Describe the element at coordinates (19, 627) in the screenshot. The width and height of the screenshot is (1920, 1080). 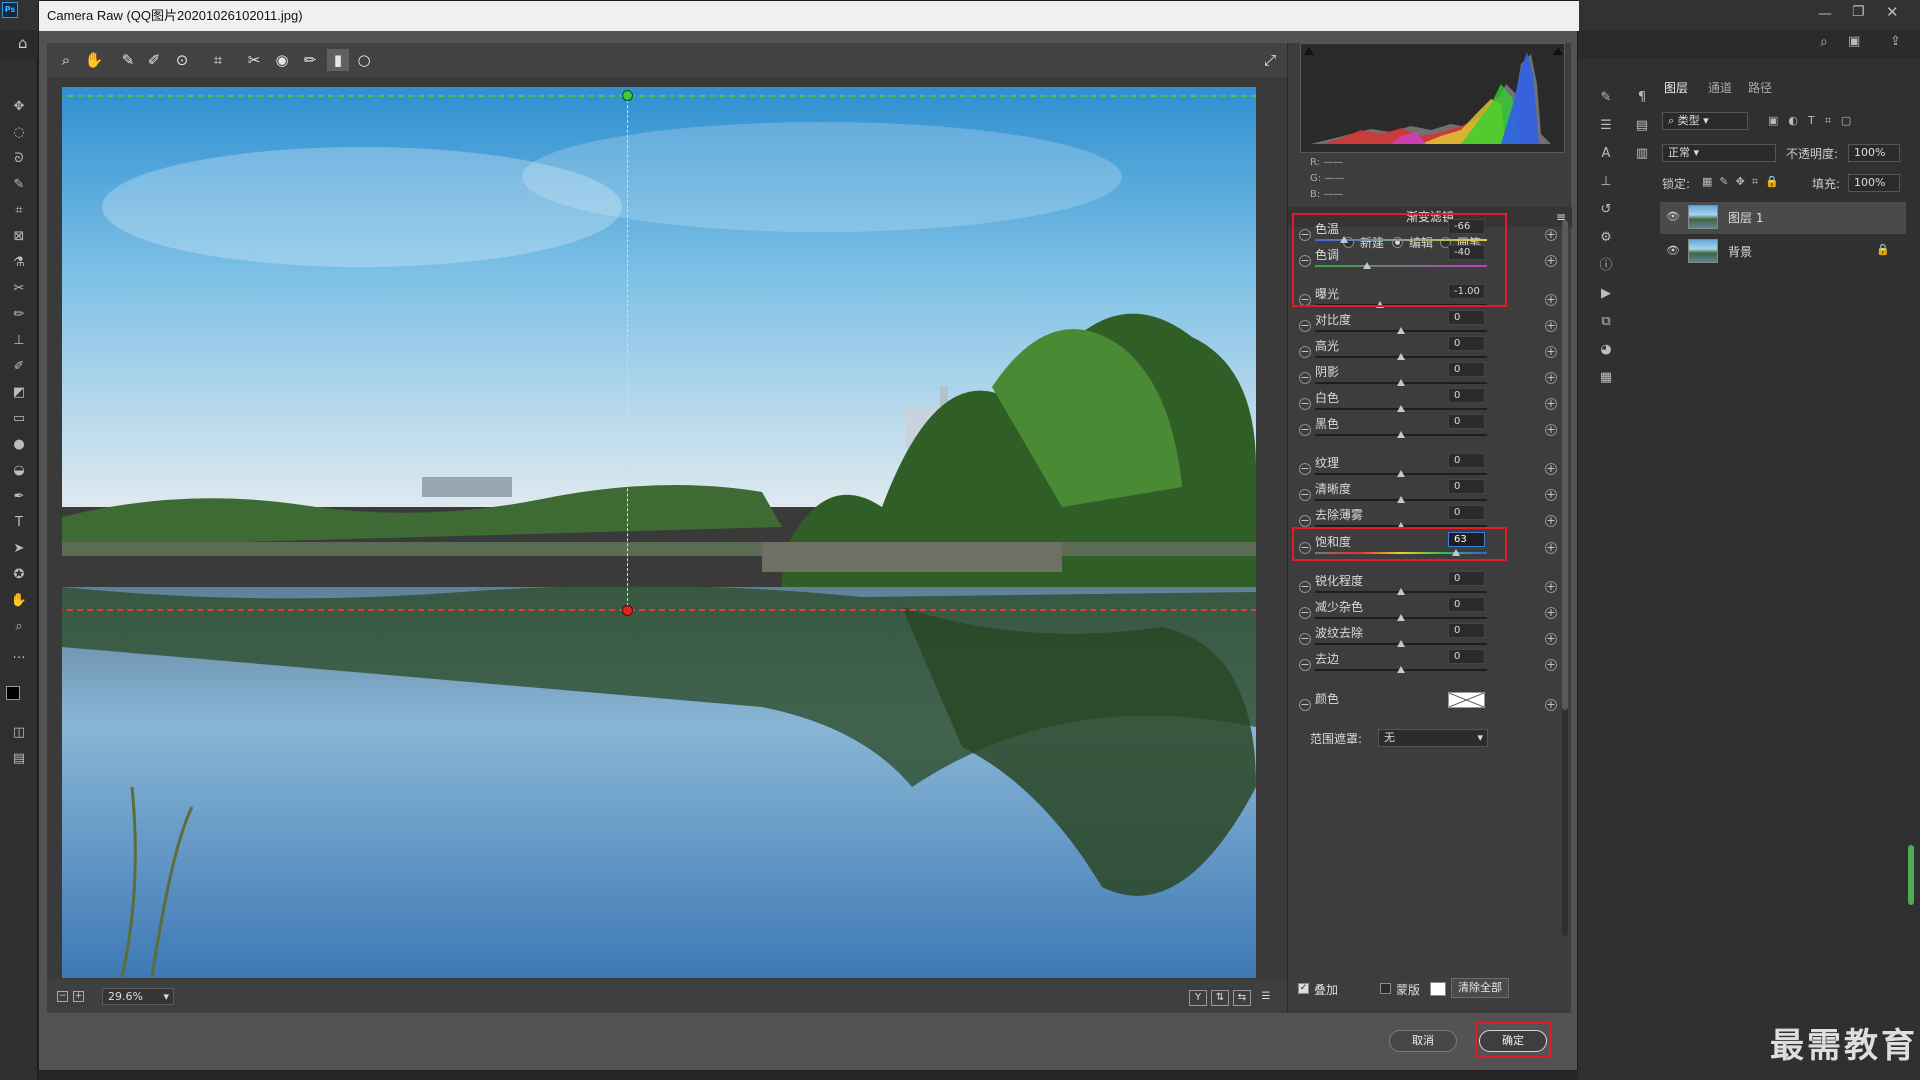
I see `zoom-tool-icon: ⌕` at that location.